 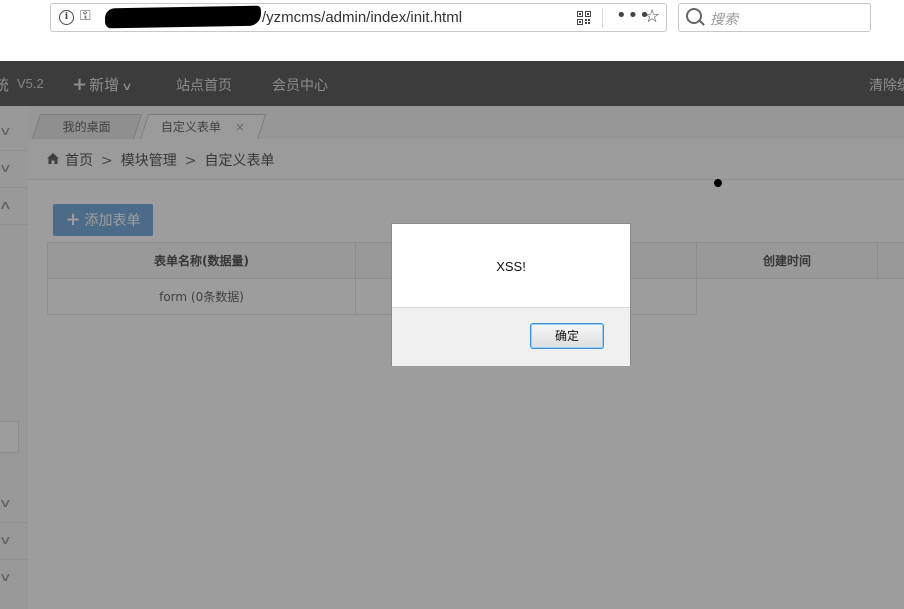 What do you see at coordinates (66, 17) in the screenshot?
I see `info-icon: i` at bounding box center [66, 17].